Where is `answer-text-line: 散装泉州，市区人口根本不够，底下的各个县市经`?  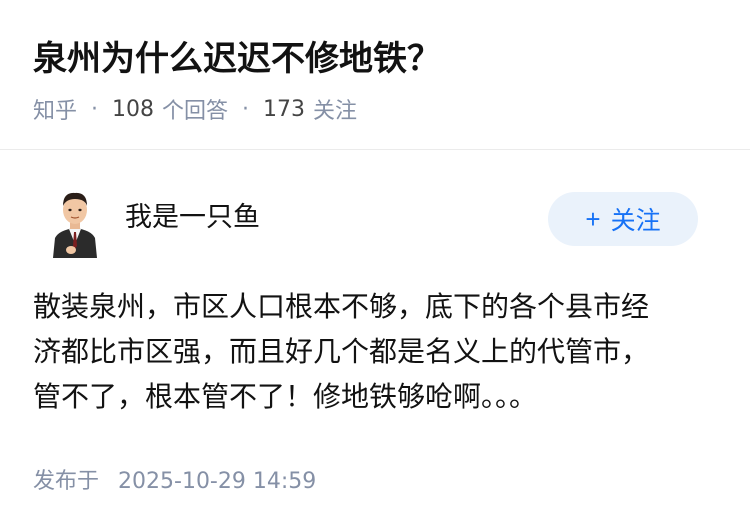
answer-text-line: 散装泉州，市区人口根本不够，底下的各个县市经 is located at coordinates (341, 306).